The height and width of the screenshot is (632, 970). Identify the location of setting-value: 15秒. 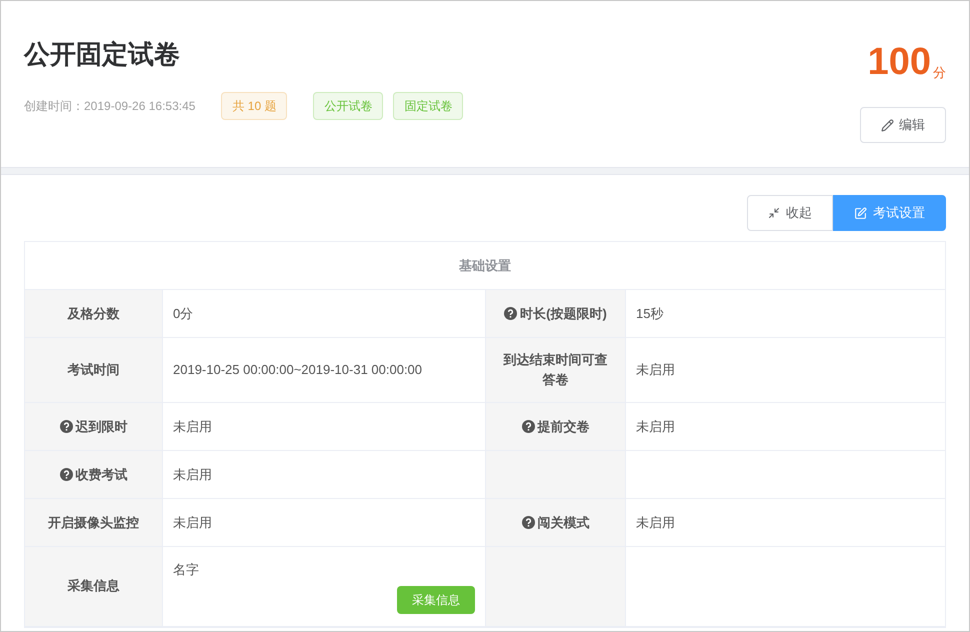
(650, 313).